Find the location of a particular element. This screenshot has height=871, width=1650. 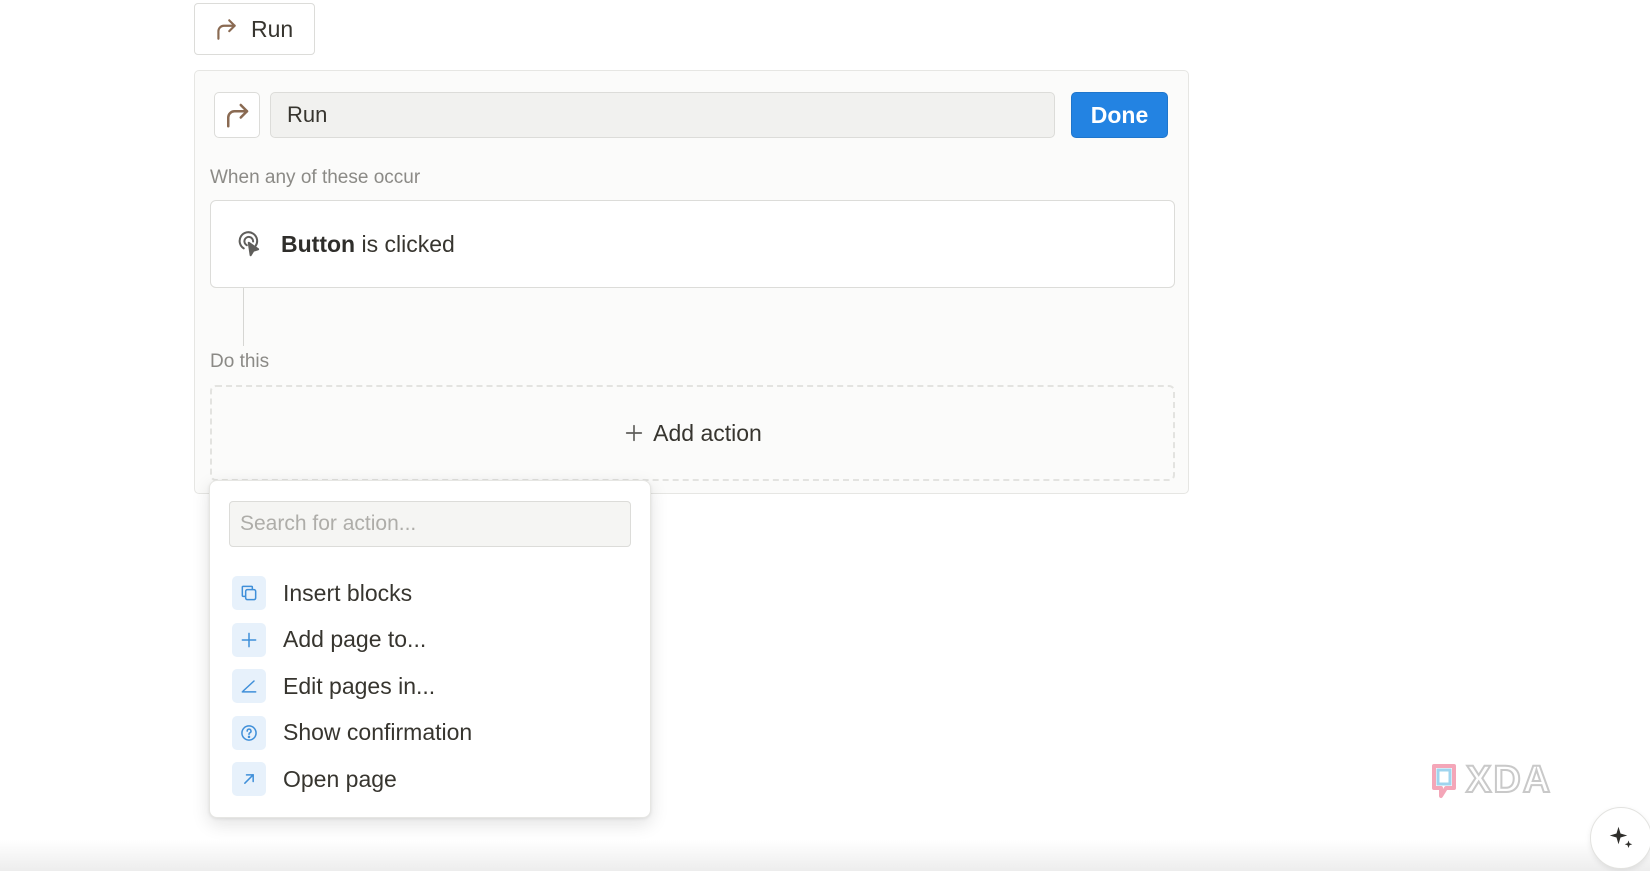

xda-logo-watermark: XDA is located at coordinates (1492, 780).